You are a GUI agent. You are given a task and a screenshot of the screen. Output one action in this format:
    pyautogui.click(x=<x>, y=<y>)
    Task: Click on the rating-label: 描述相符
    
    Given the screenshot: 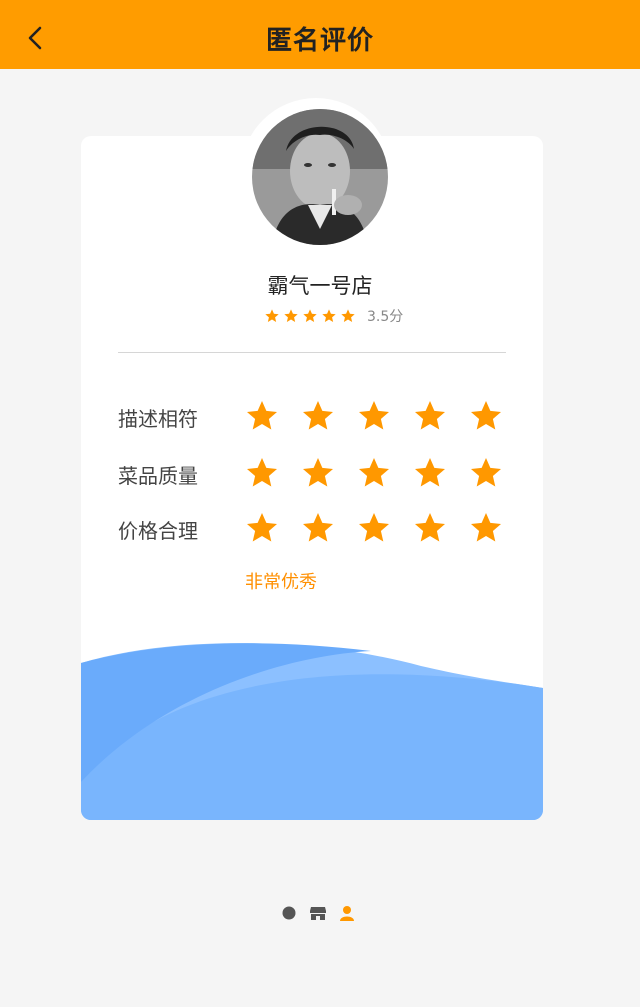 What is the action you would take?
    pyautogui.click(x=158, y=419)
    